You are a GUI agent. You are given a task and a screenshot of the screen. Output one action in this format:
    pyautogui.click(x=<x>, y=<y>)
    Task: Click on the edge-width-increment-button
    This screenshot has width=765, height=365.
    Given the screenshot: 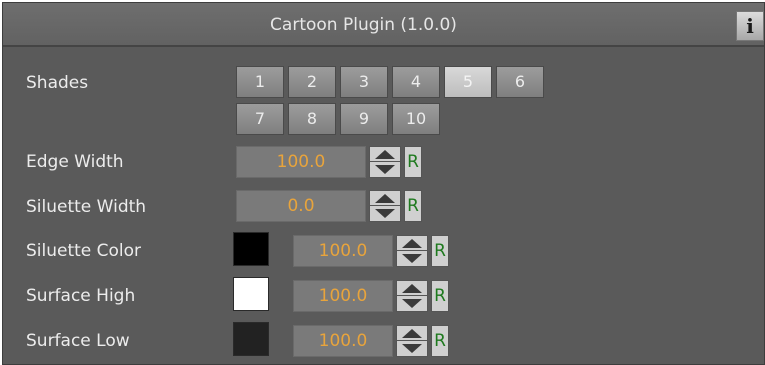 What is the action you would take?
    pyautogui.click(x=385, y=154)
    